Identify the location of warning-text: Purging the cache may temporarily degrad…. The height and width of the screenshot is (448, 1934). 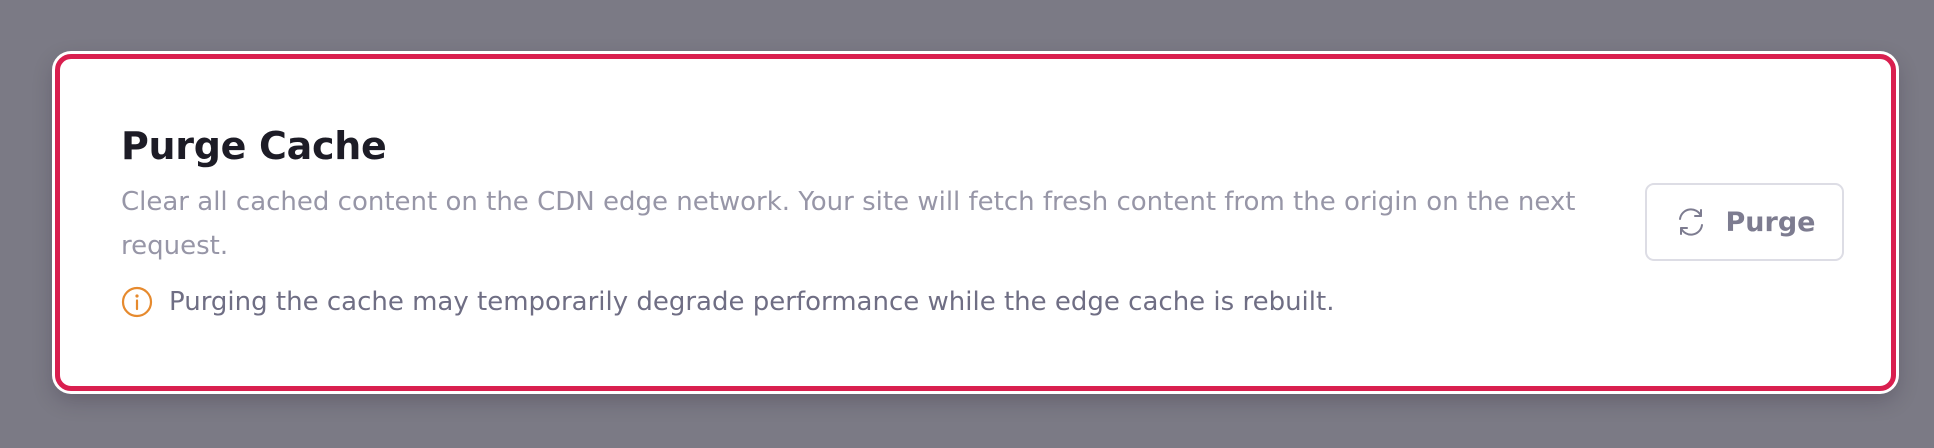
(752, 301).